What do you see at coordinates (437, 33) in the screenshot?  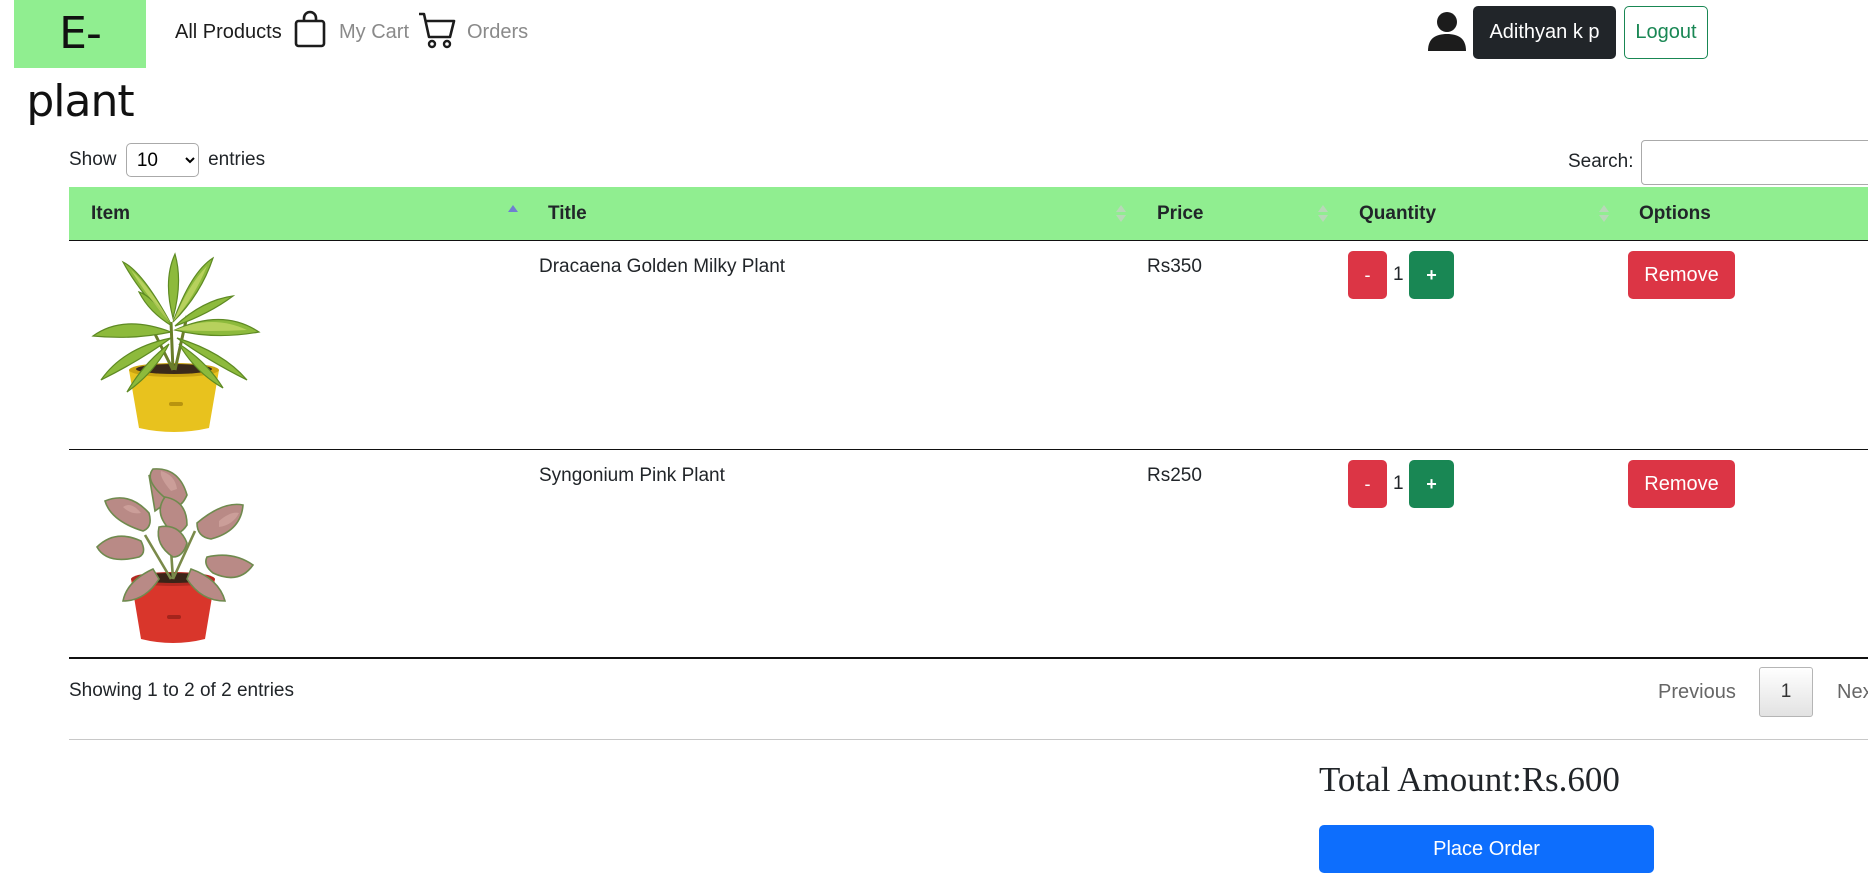 I see `cart-icon` at bounding box center [437, 33].